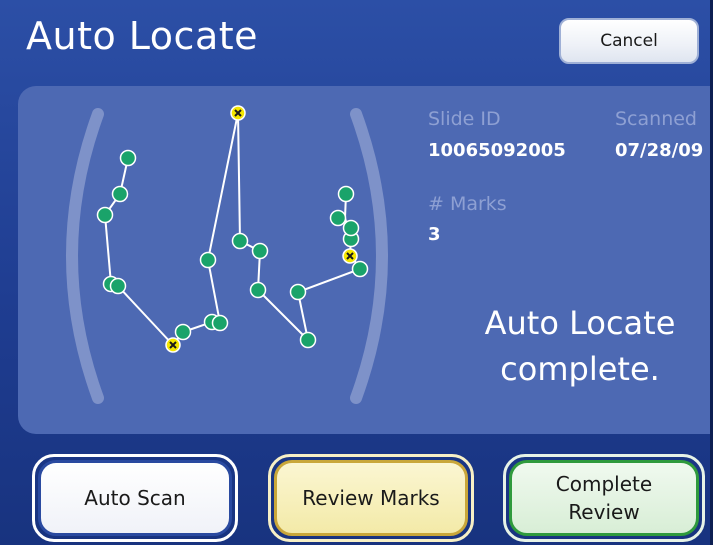 The image size is (715, 545). I want to click on scanned-label: Scanned, so click(656, 119).